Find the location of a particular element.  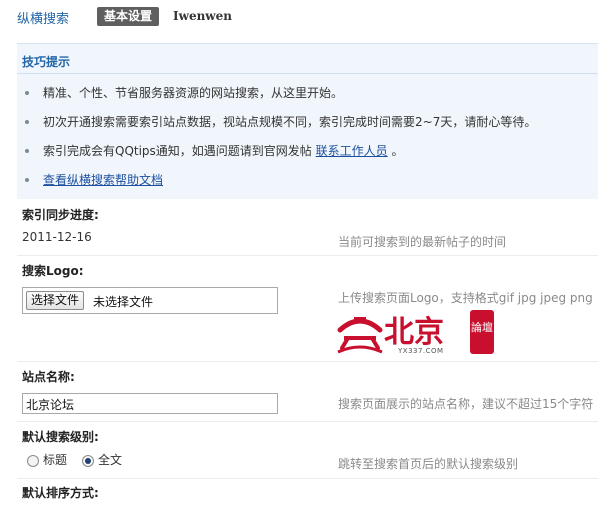

file-status-text: 未选择文件 is located at coordinates (123, 302).